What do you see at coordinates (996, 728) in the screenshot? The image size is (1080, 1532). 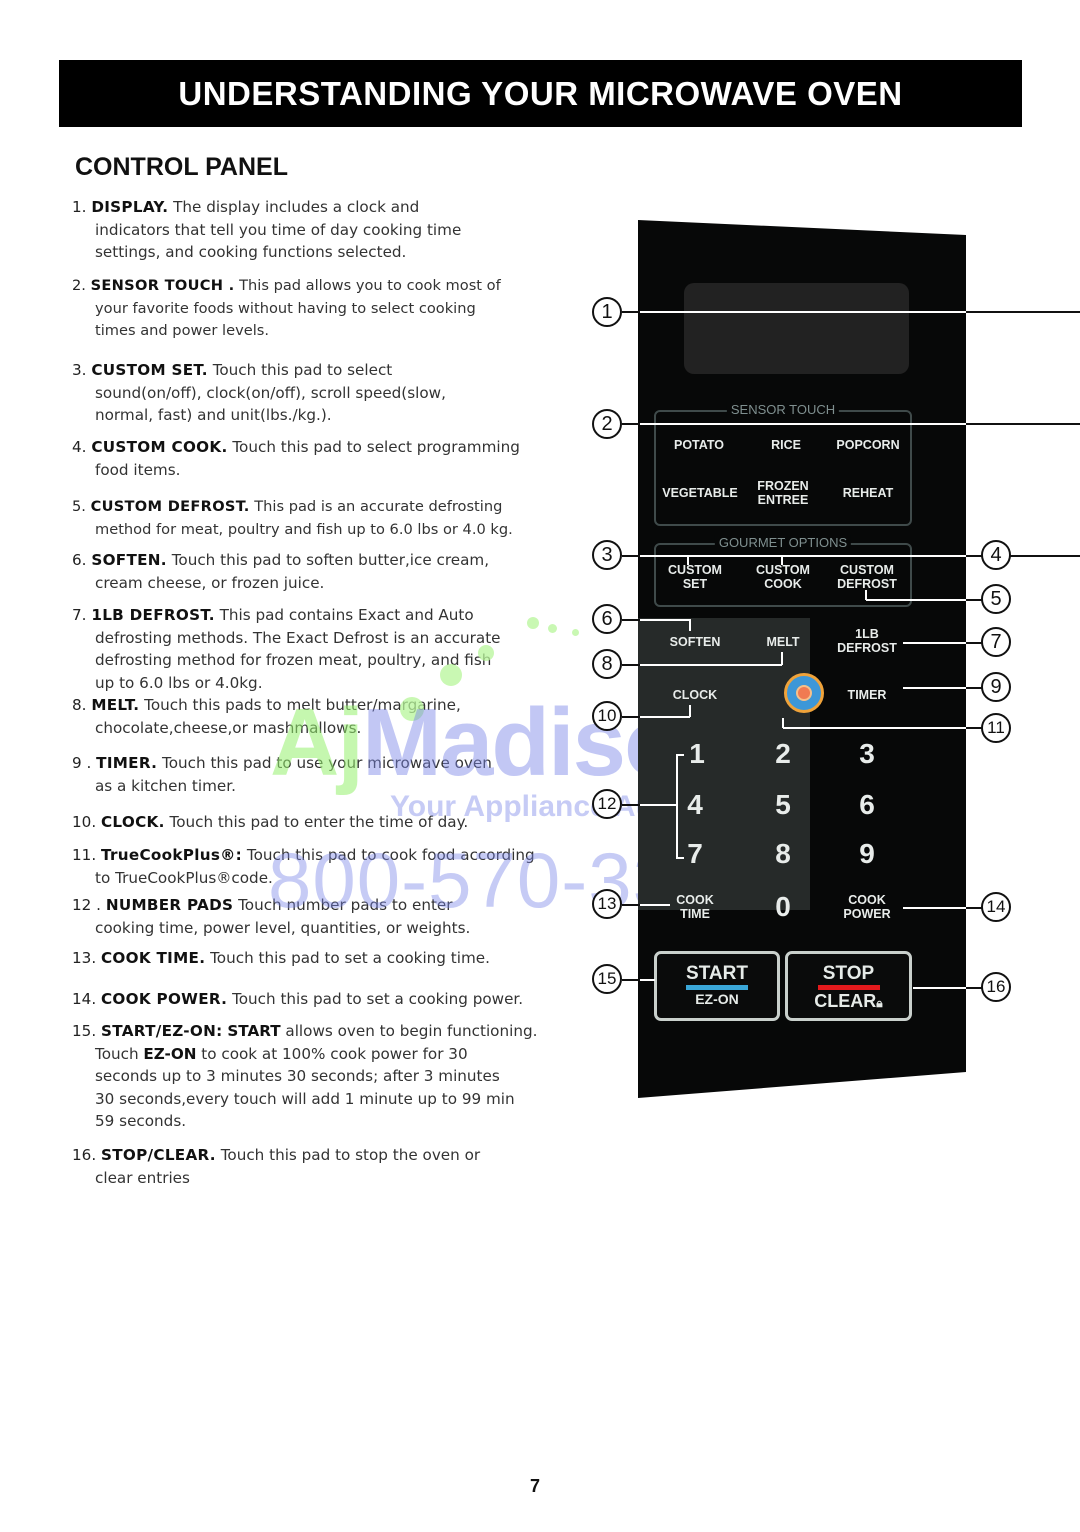 I see `callout-number-11: 11` at bounding box center [996, 728].